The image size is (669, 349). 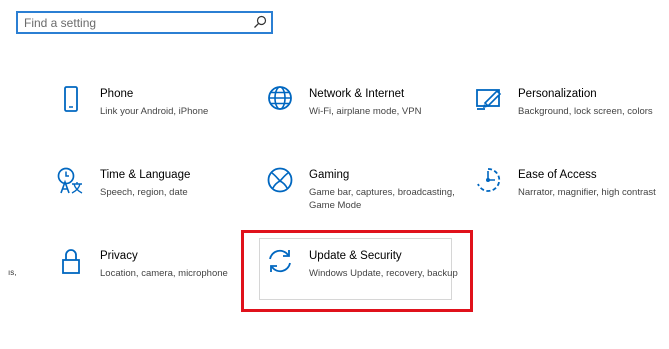 I want to click on tile-title: Privacy, so click(x=119, y=256).